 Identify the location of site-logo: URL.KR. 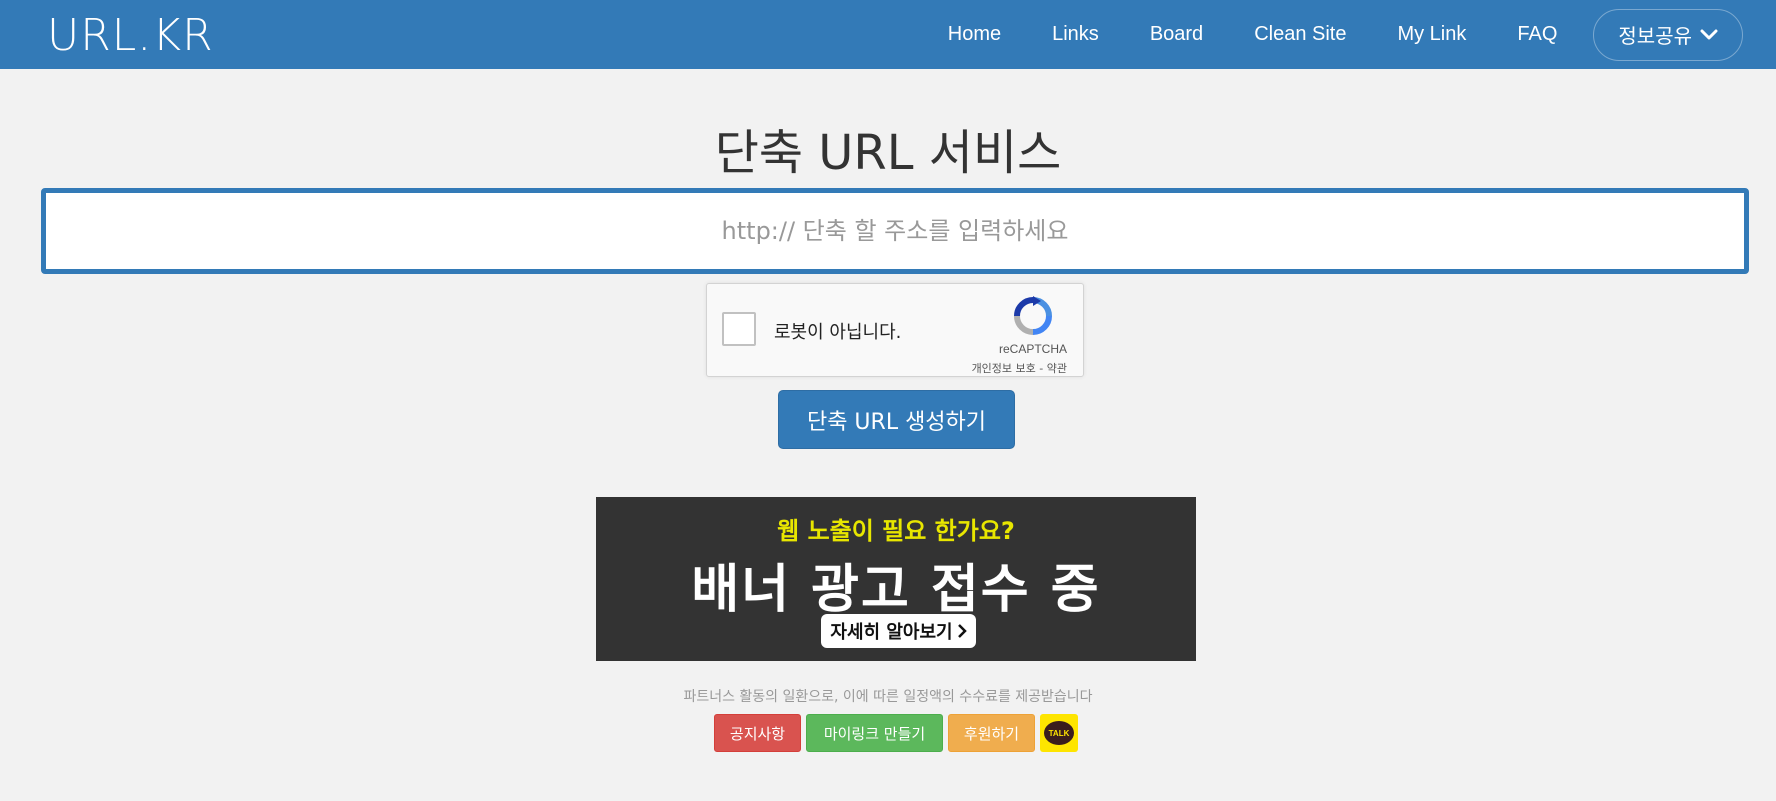
(130, 35).